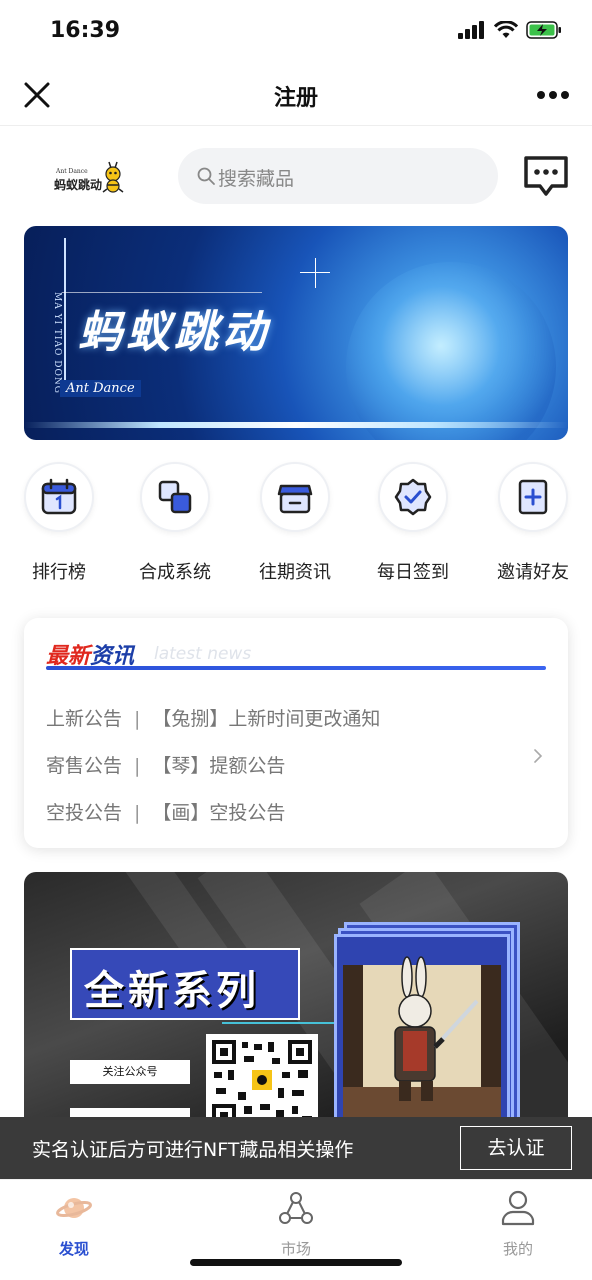 This screenshot has height=1280, width=592. What do you see at coordinates (517, 1249) in the screenshot?
I see `tab-label: 我的` at bounding box center [517, 1249].